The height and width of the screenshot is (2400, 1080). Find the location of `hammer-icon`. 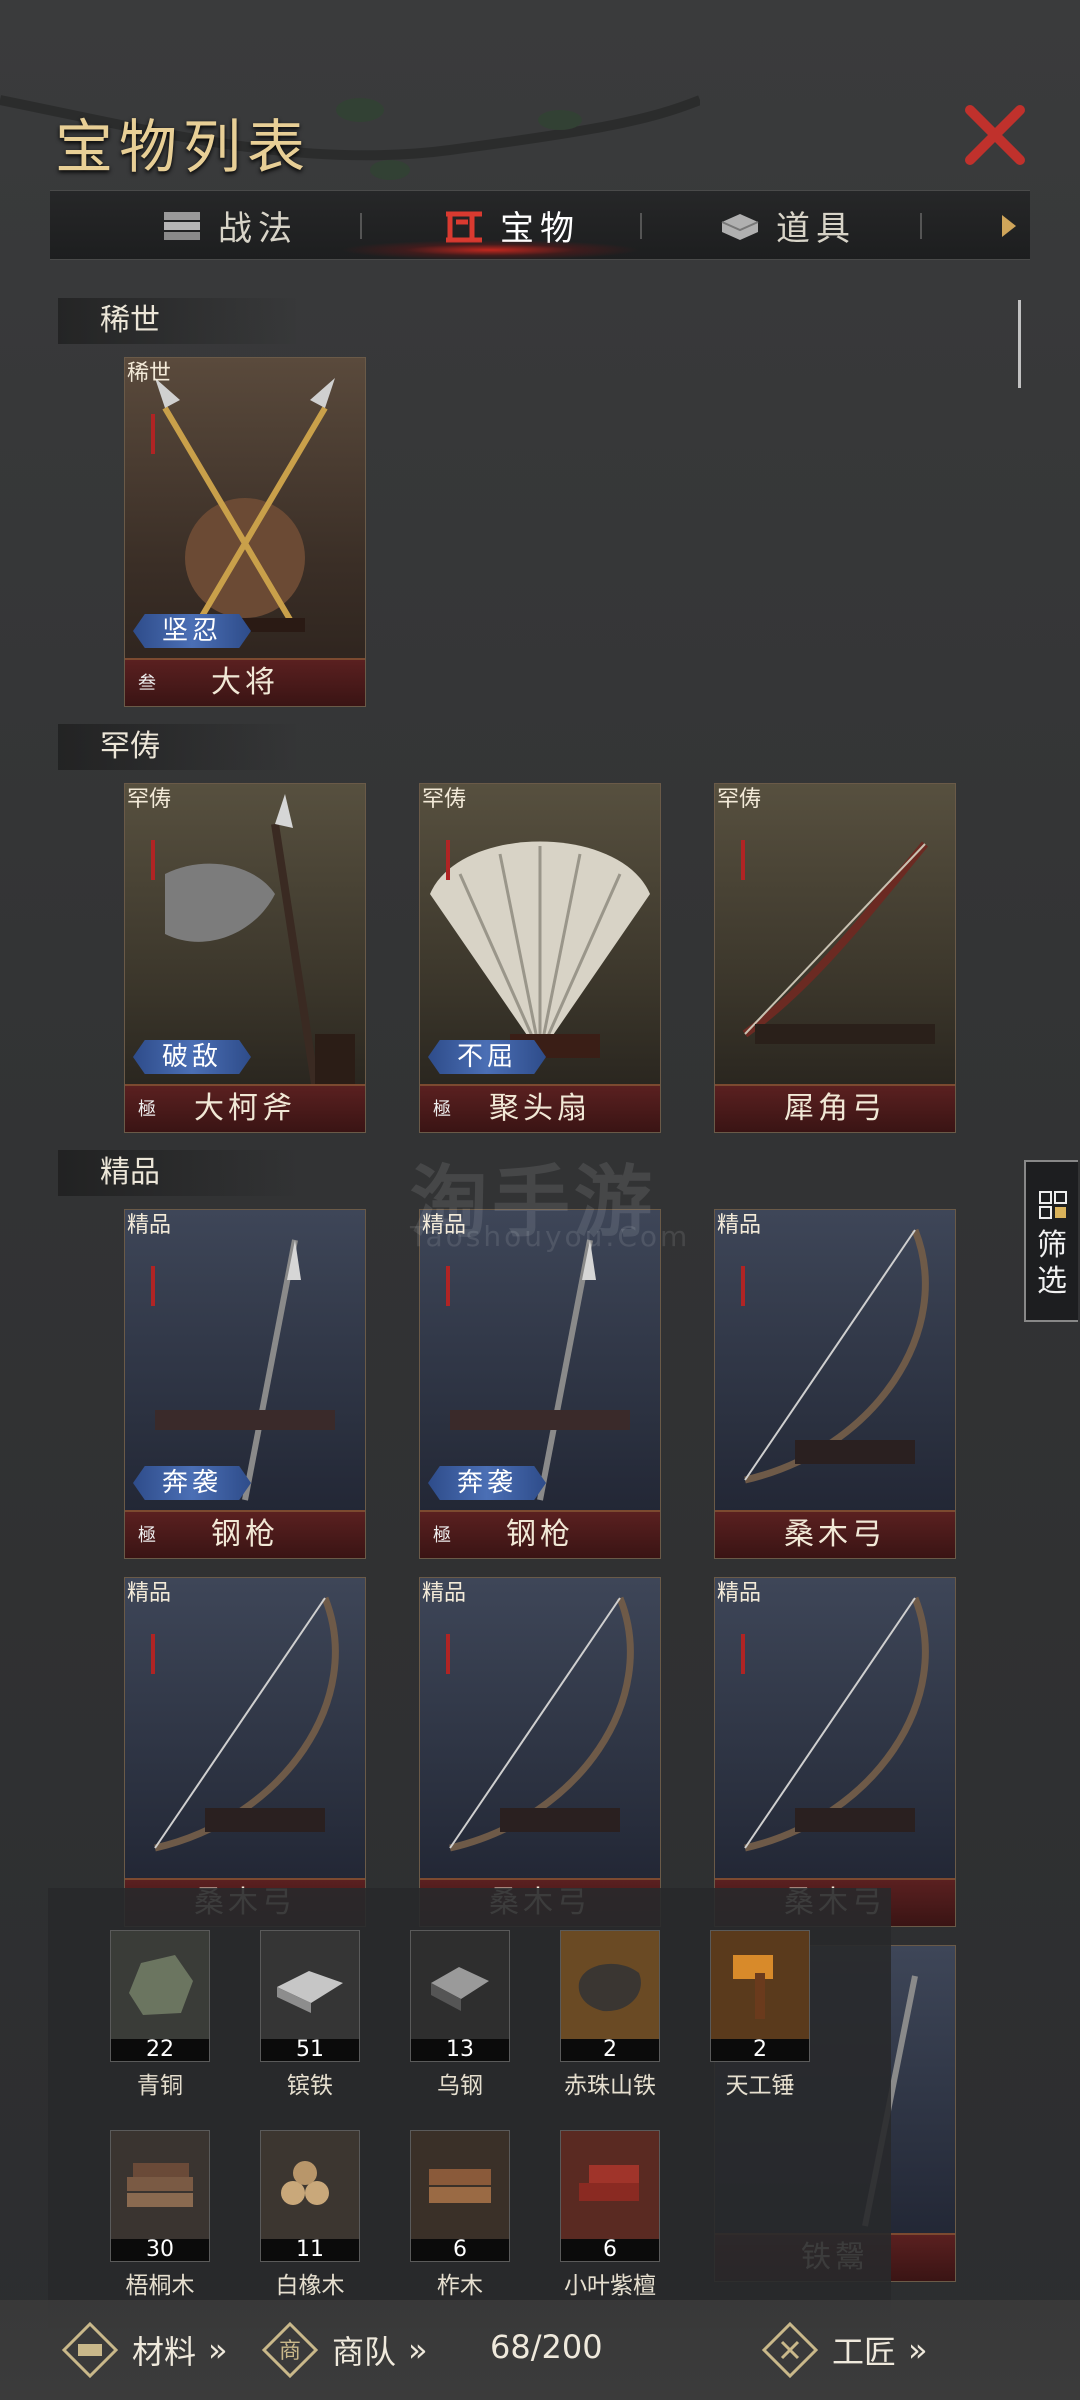

hammer-icon is located at coordinates (753, 1987).